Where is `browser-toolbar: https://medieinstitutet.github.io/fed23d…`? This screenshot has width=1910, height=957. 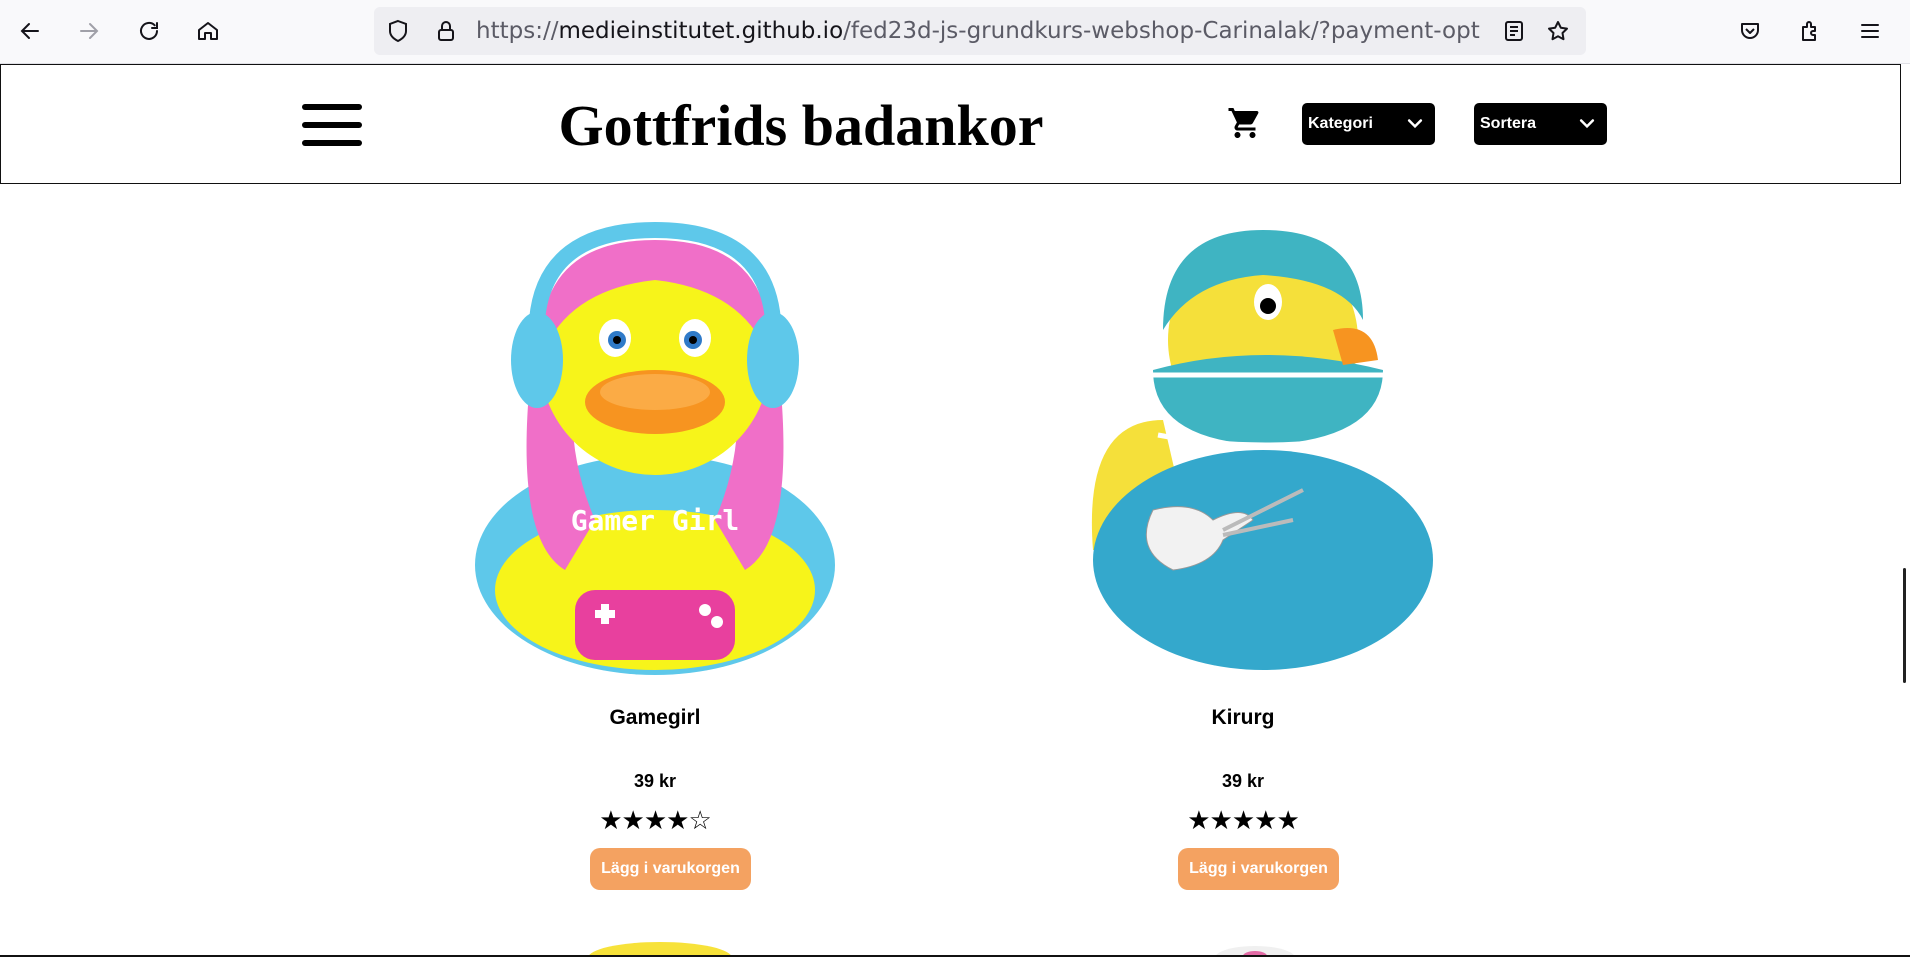 browser-toolbar: https://medieinstitutet.github.io/fed23d… is located at coordinates (955, 32).